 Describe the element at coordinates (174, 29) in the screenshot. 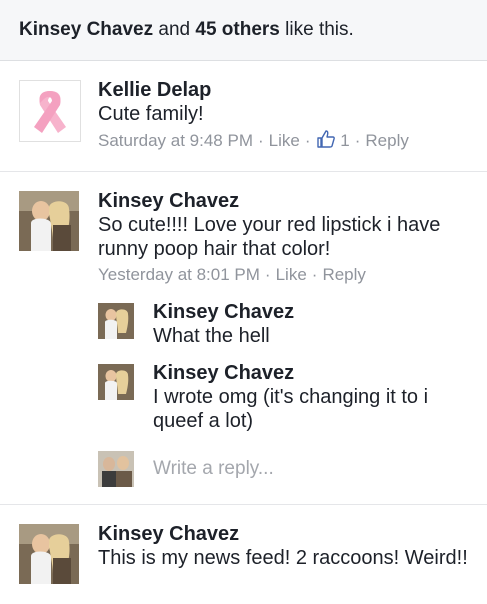

I see `likes-and: and` at that location.